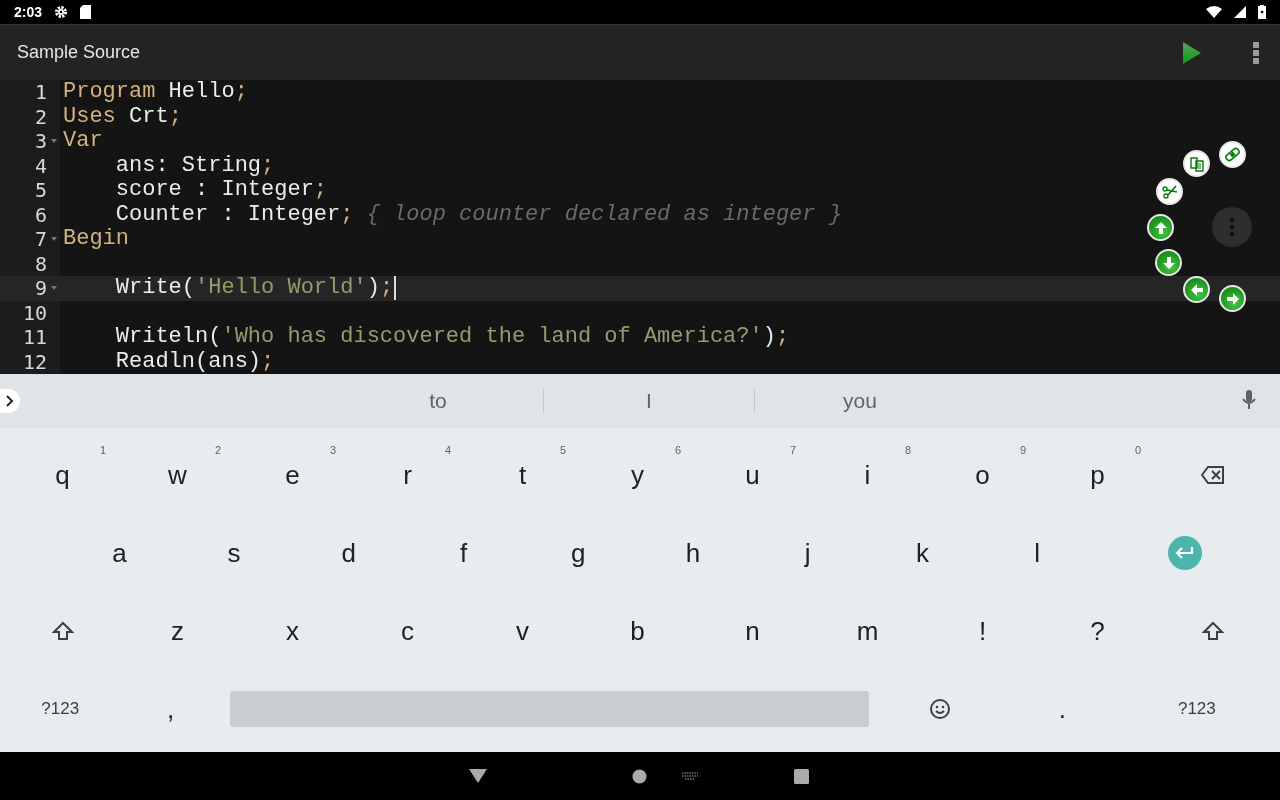  I want to click on keyboard-key: q 1, so click(62, 475).